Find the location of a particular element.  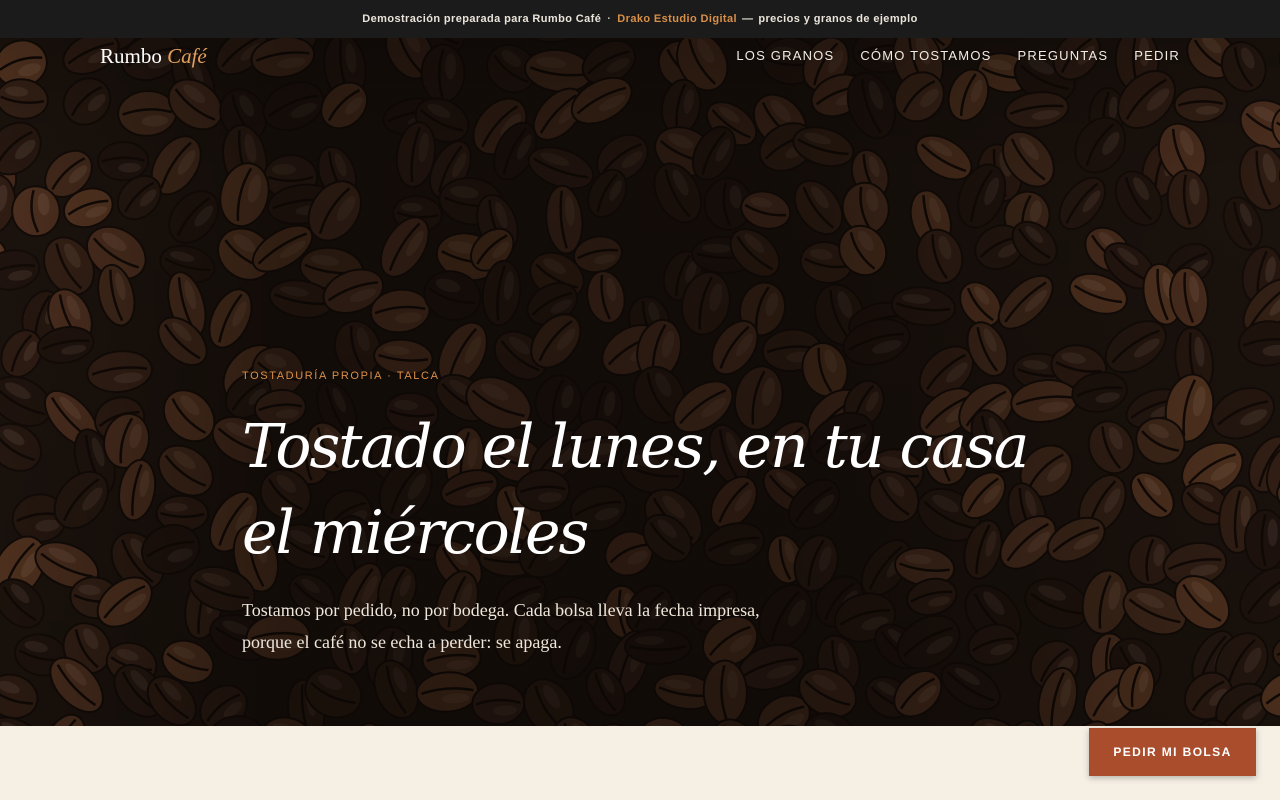

nav-menu: LOS GRANOS CÓMO TOSTAMOS PREGUNTAS PEDIR is located at coordinates (958, 55).